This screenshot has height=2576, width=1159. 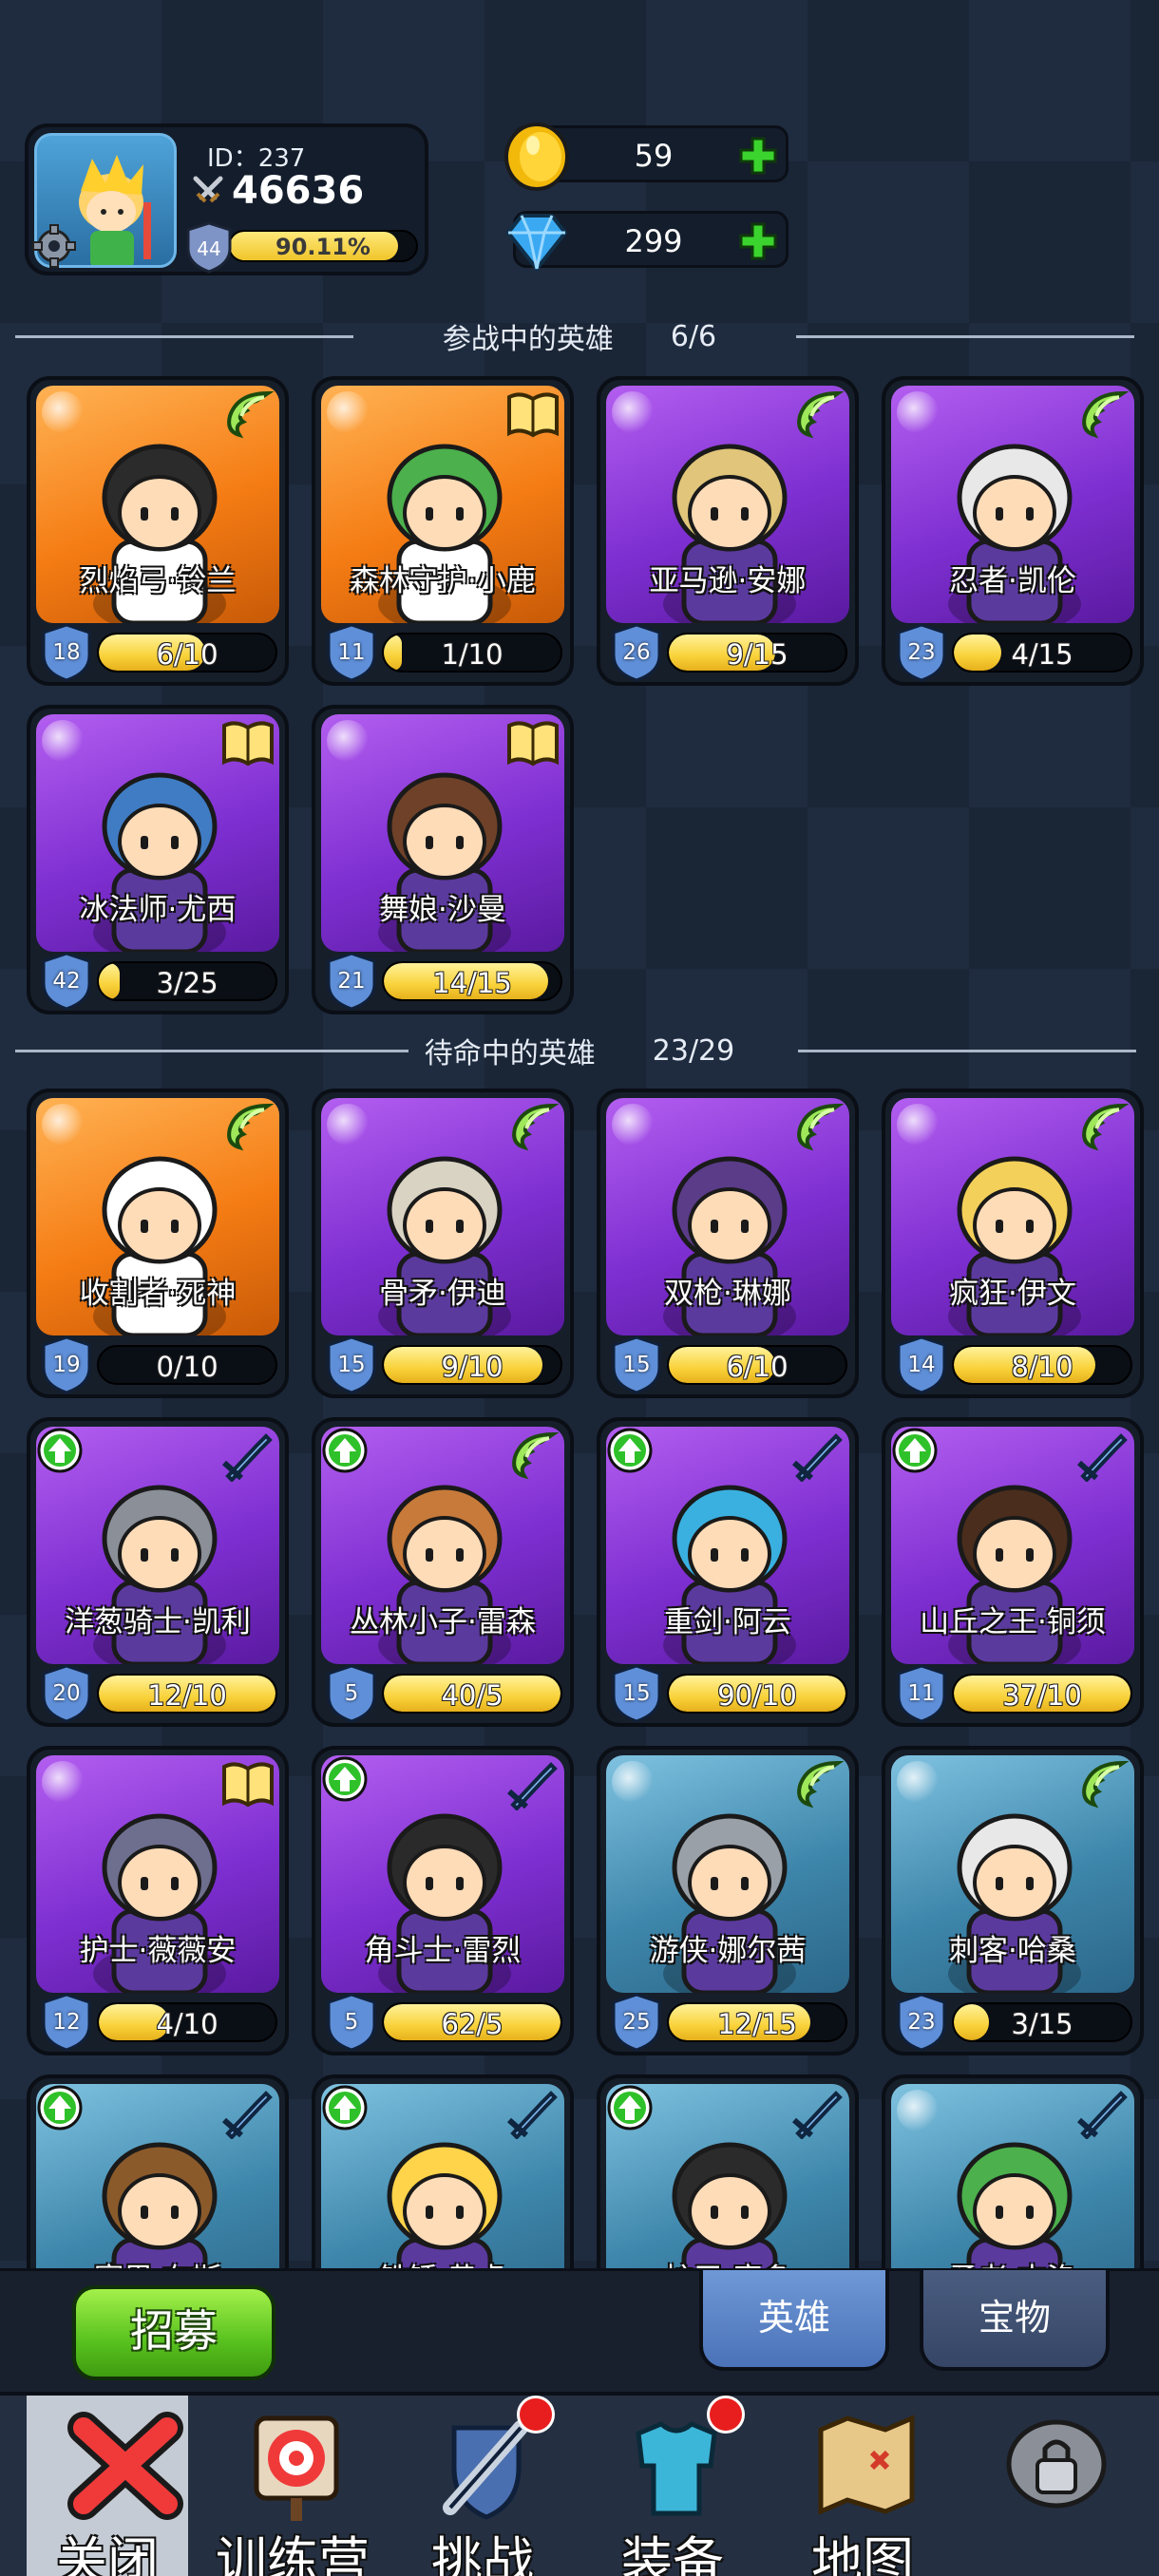 I want to click on hero-shard-progress: 14/15, so click(x=472, y=981).